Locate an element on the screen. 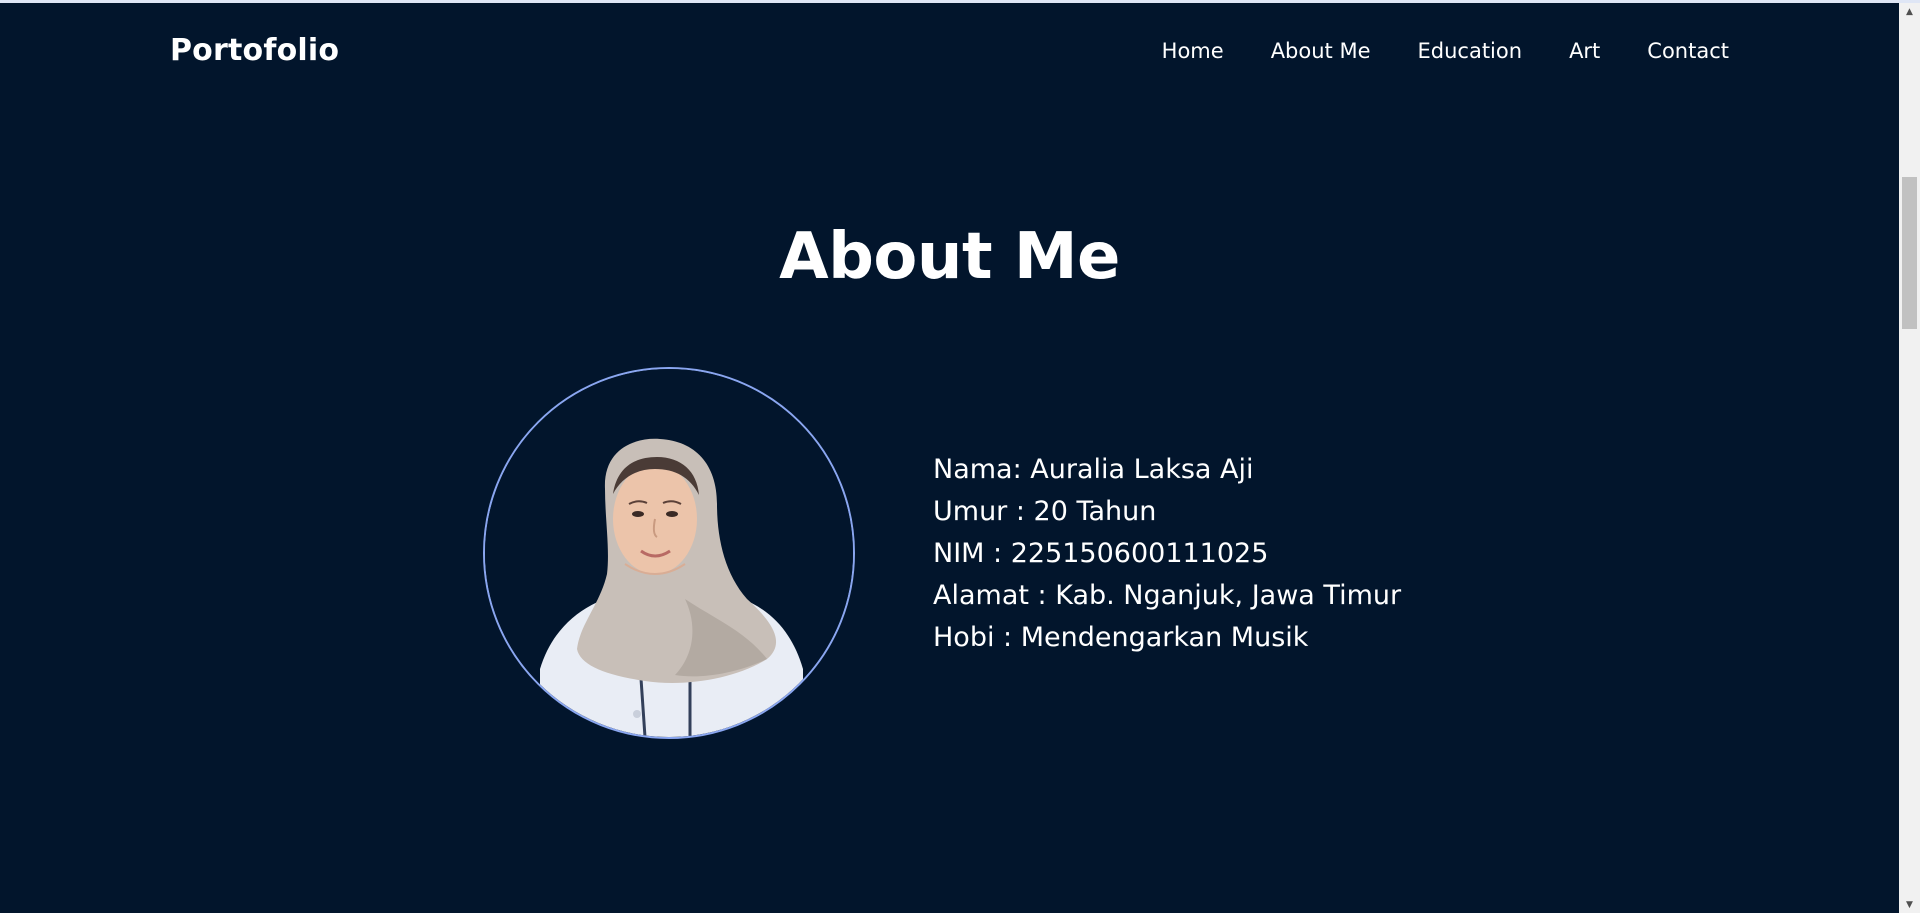  info-alamat: Alamat : Kab. Nganjuk, Jawa Timur is located at coordinates (1167, 595).